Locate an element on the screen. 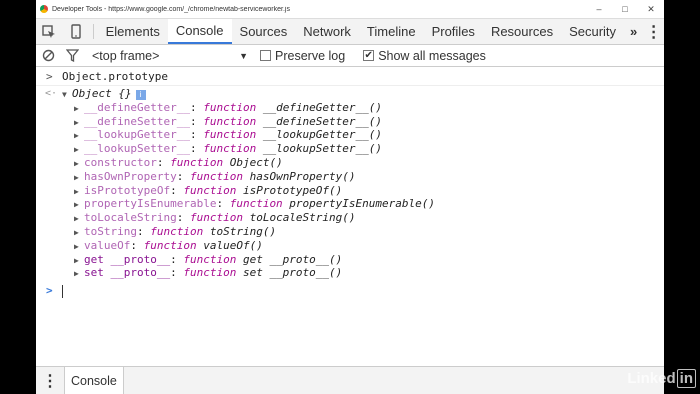 The image size is (700, 394). preserve-log-label: Preserve log is located at coordinates (310, 55).